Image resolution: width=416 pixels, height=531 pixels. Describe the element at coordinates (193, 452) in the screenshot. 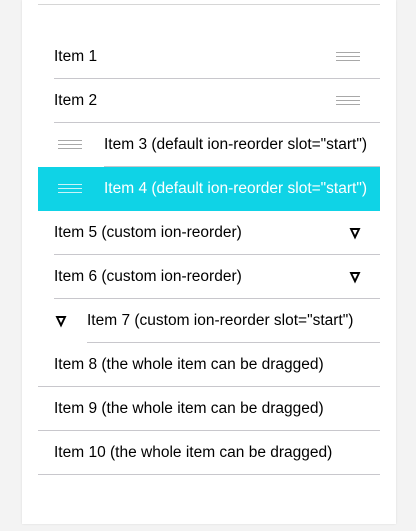

I see `item-label: Item 10 (the whole item can be dragged)` at that location.